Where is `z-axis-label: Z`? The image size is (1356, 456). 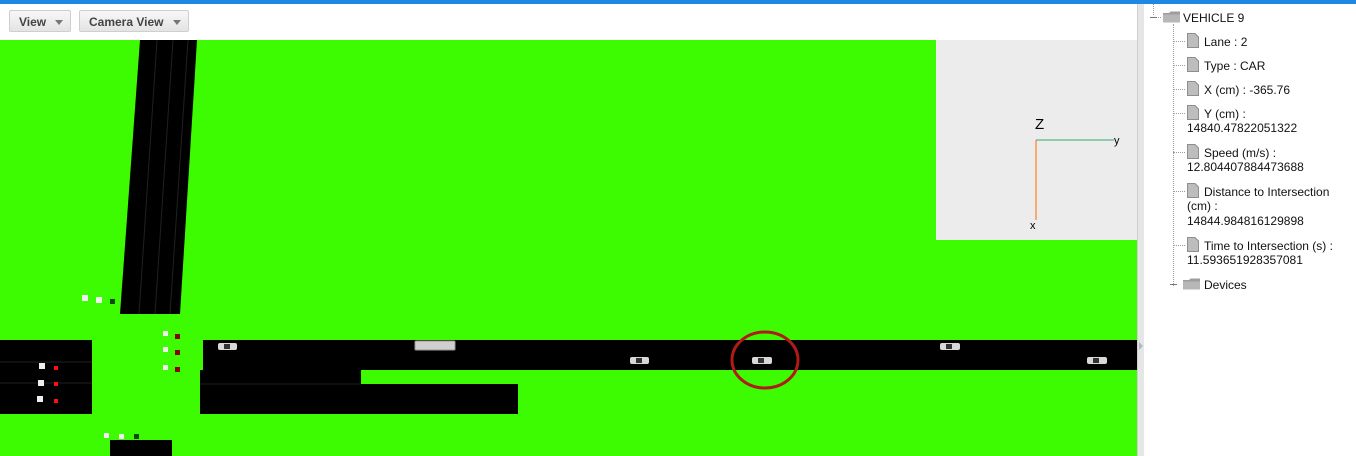 z-axis-label: Z is located at coordinates (1039, 124).